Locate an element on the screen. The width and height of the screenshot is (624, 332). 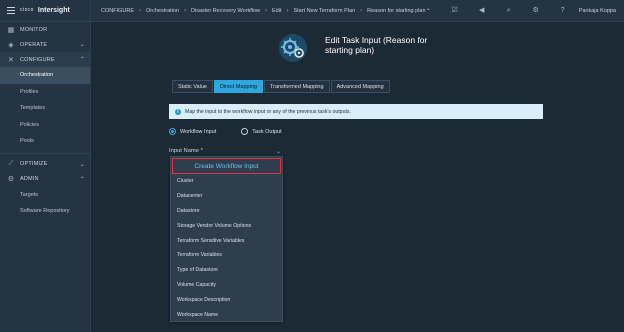
dropdown-option: Volume Capacity is located at coordinates (226, 285).